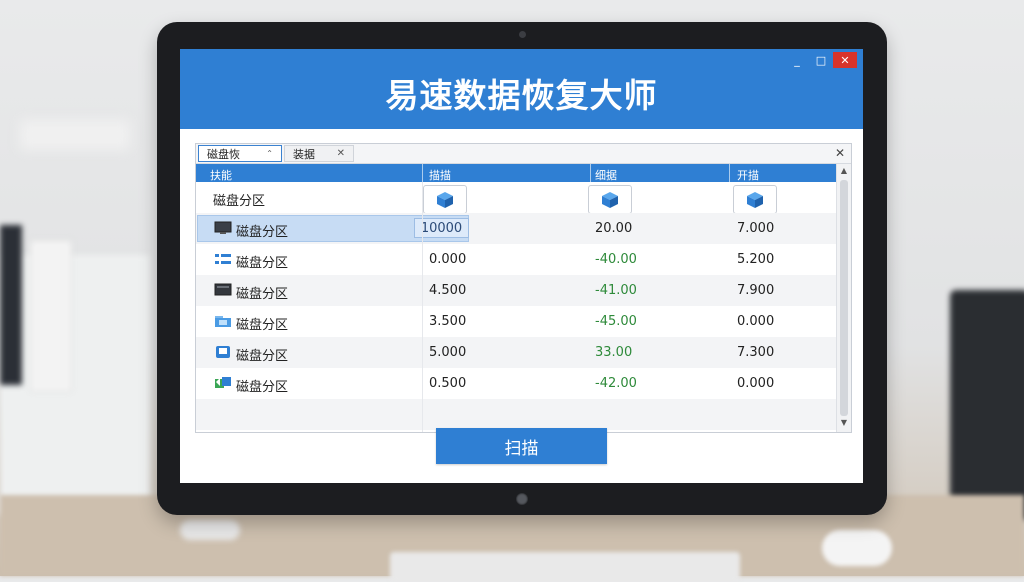  Describe the element at coordinates (616, 321) in the screenshot. I see `cell-value: -45.00` at that location.